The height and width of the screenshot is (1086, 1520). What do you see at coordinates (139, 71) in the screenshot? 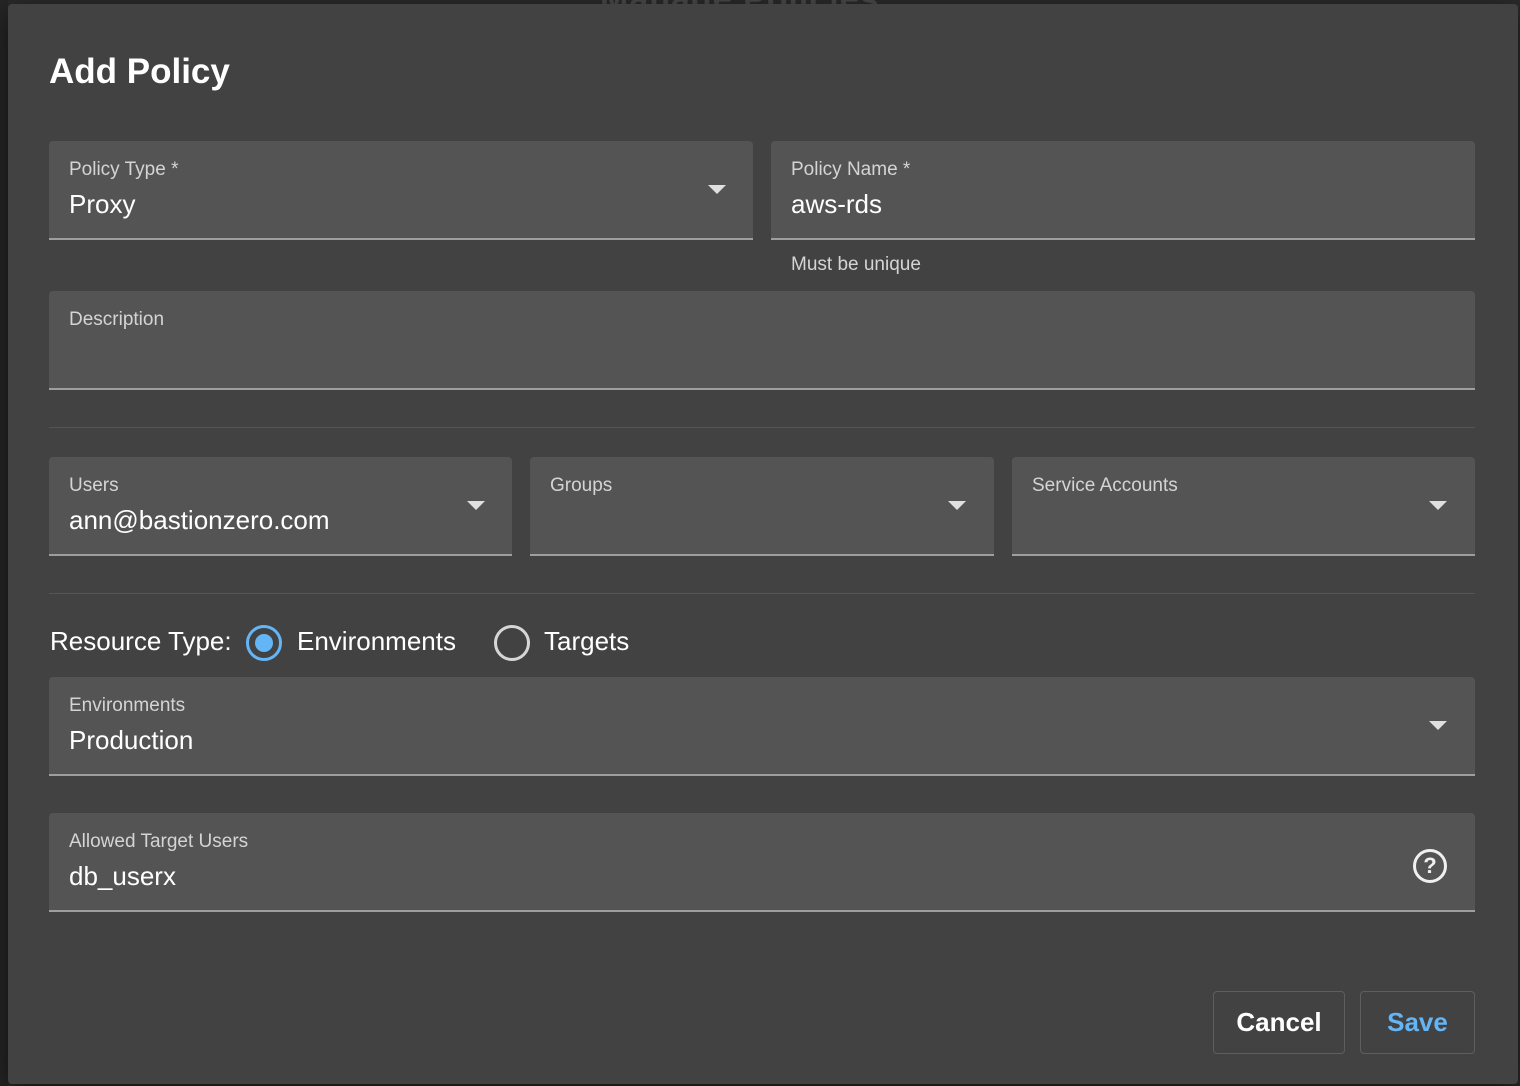
I see `dialog-title: Add Policy` at bounding box center [139, 71].